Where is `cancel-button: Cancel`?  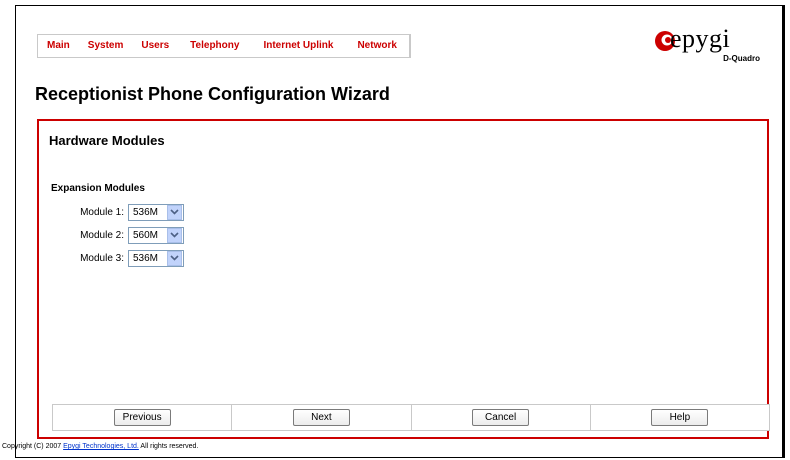
cancel-button: Cancel is located at coordinates (501, 417).